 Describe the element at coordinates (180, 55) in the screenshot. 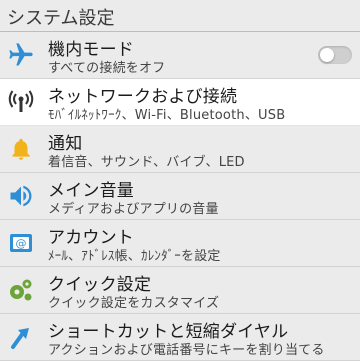

I see `airplane-mode-row: 機内モード すべての接続をオフ` at that location.